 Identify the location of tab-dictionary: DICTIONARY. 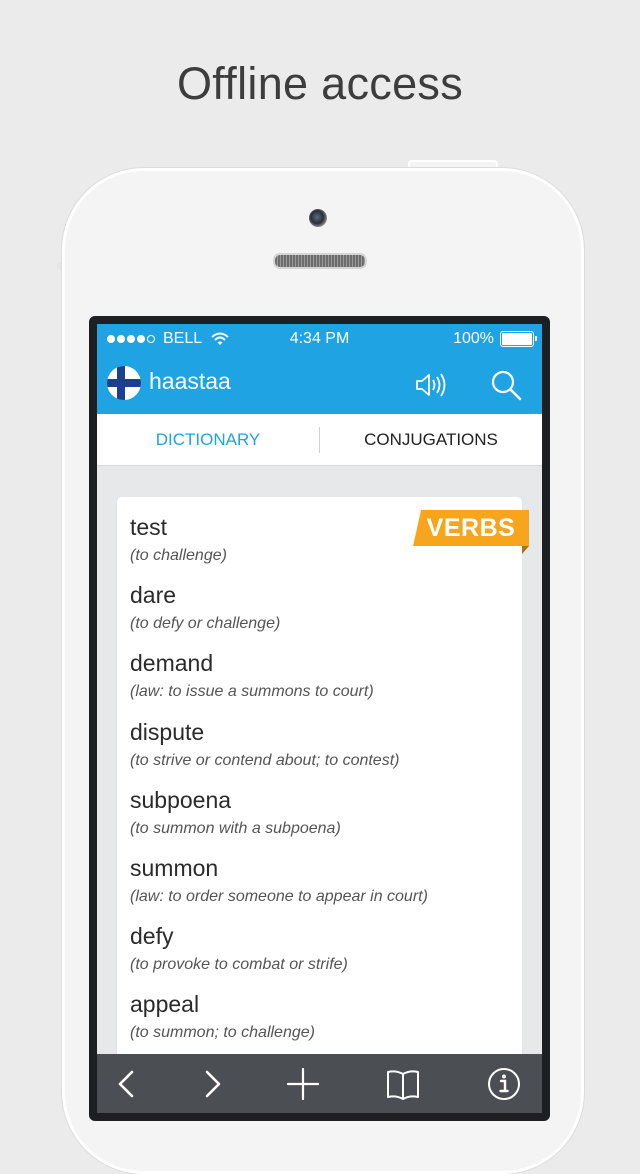
(208, 440).